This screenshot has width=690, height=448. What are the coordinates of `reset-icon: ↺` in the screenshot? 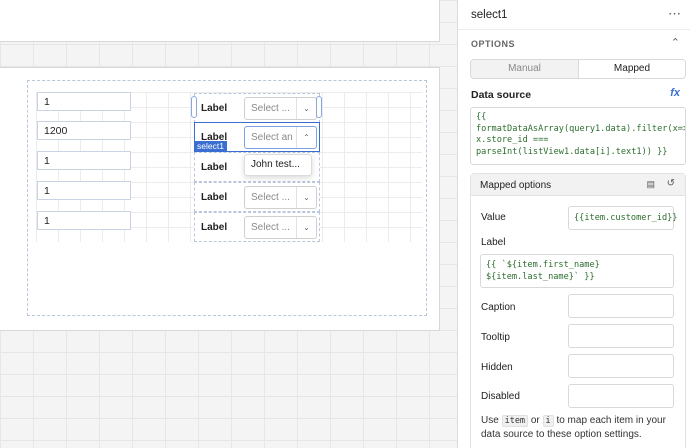 It's located at (671, 183).